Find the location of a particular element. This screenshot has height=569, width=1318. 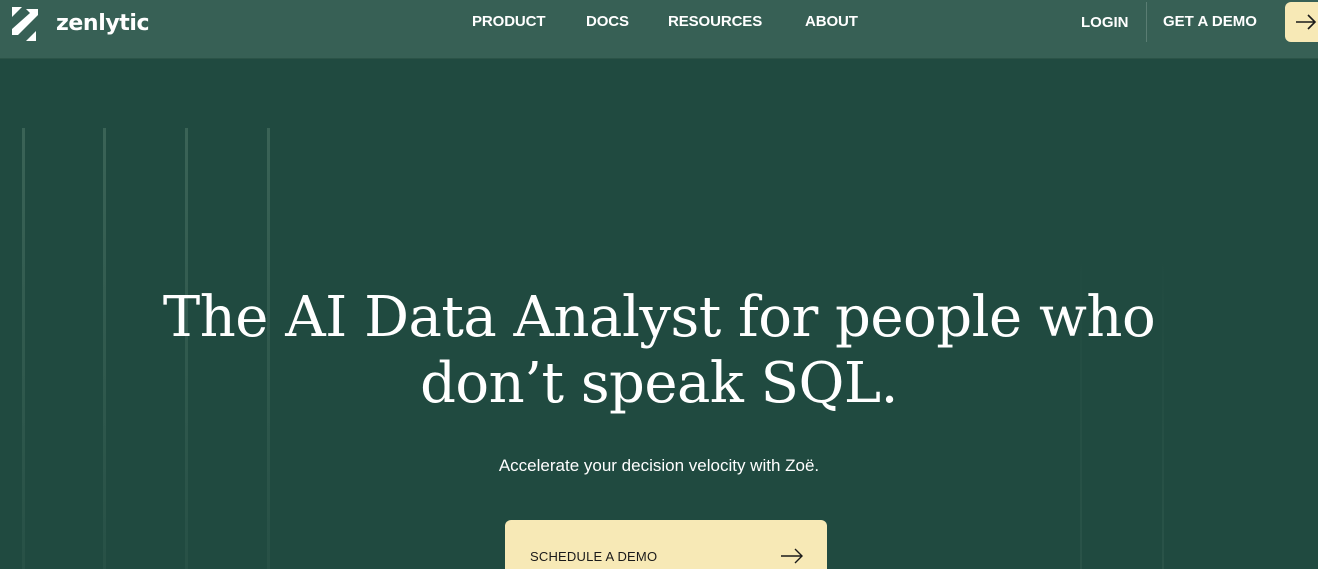

zenlytic-logo-icon is located at coordinates (24, 24).